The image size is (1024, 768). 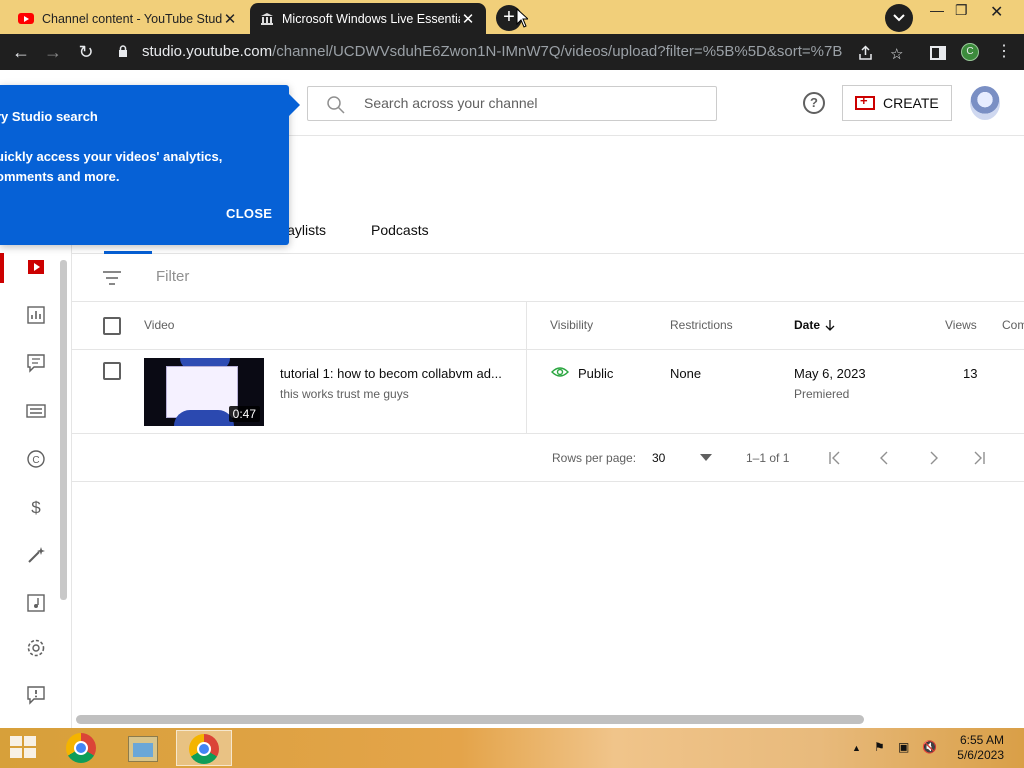 What do you see at coordinates (512, 748) in the screenshot?
I see `windows-taskbar: ▲ ⚑ ▣ 🔇 6:55 AM 5/6/2023` at bounding box center [512, 748].